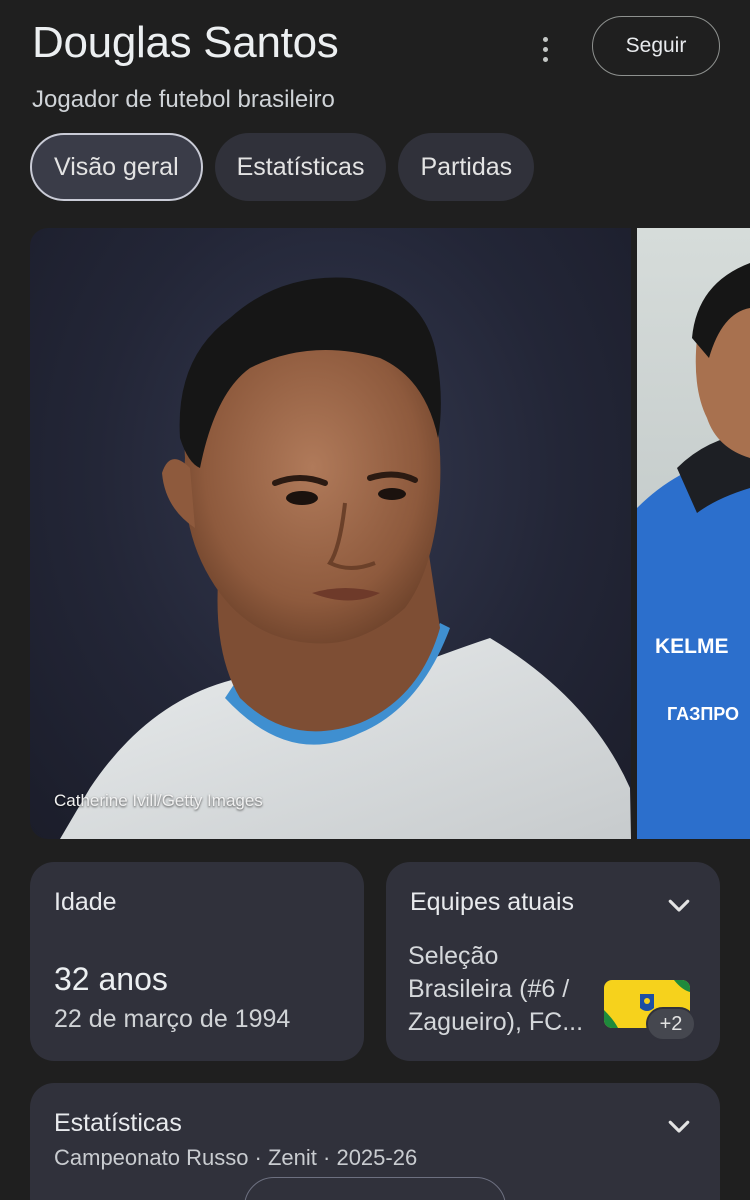  I want to click on sponsor-mark: ГАЗПРО, so click(703, 714).